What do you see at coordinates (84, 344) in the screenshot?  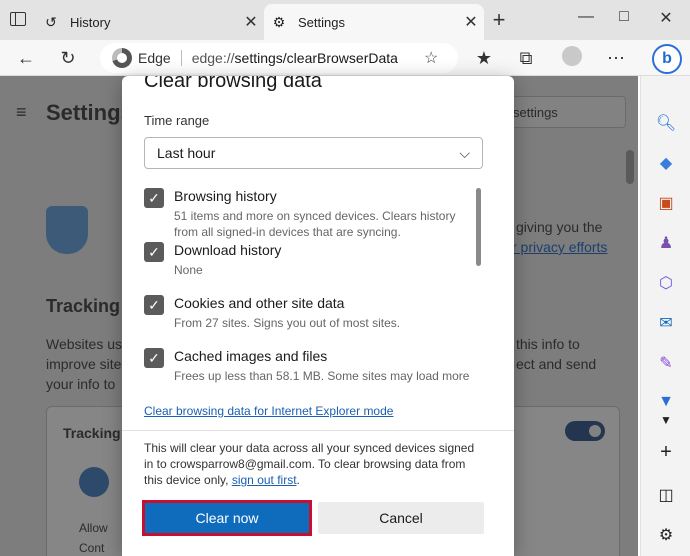 I see `text-fragment: Websites us` at bounding box center [84, 344].